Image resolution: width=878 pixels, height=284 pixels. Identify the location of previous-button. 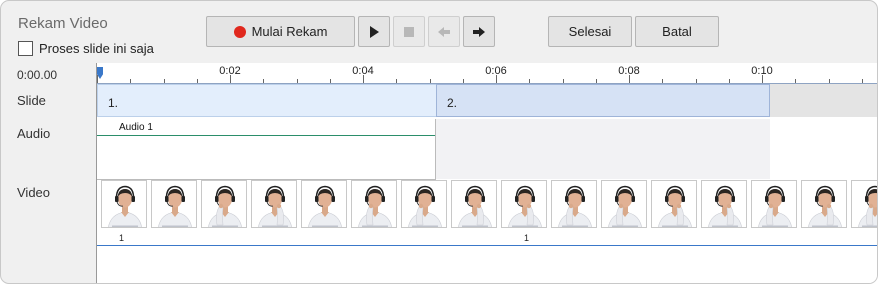
(444, 31).